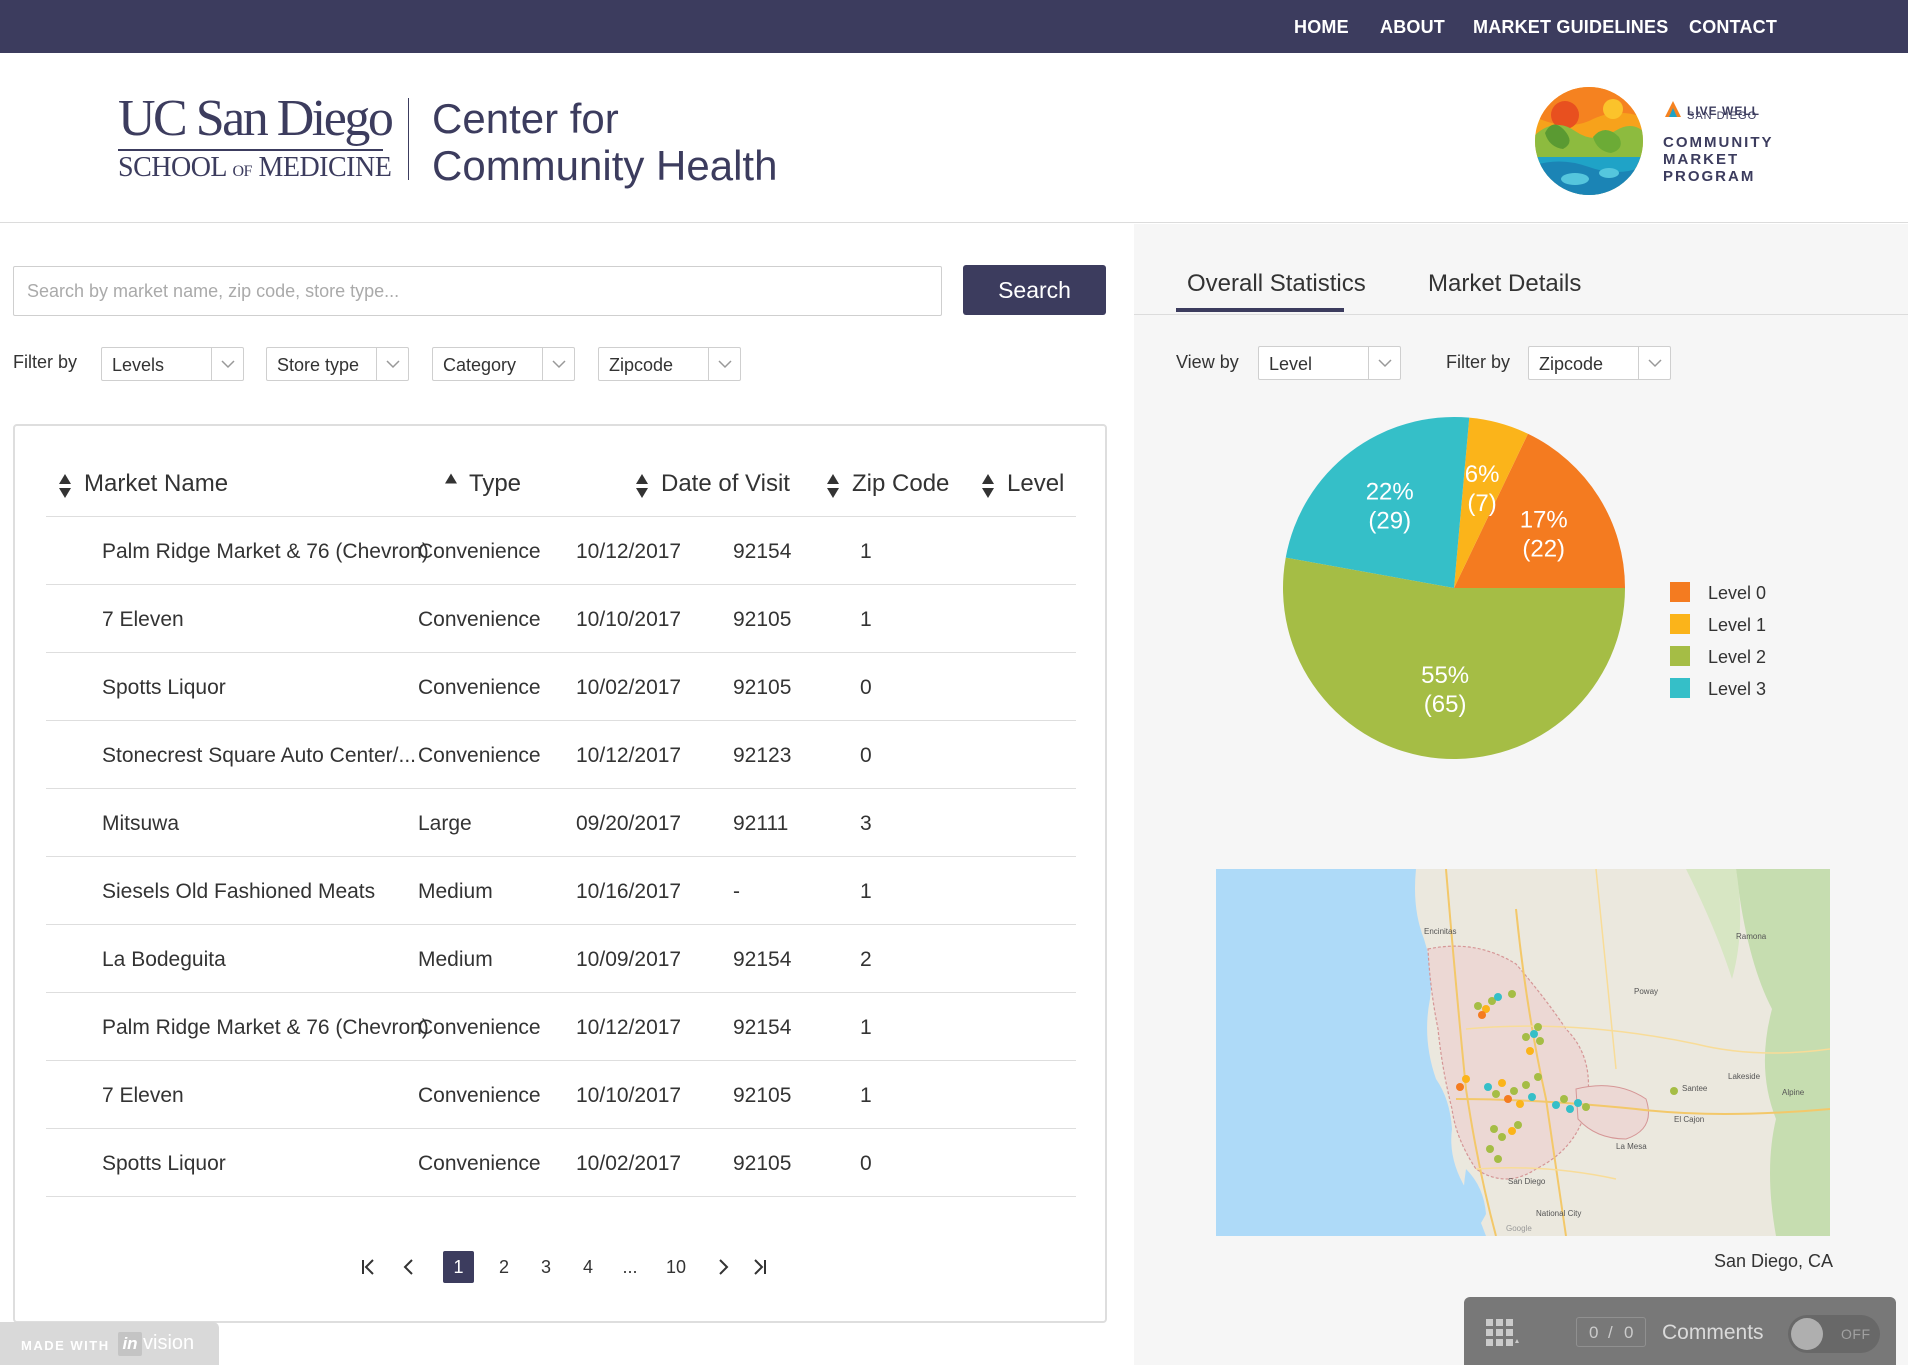 Image resolution: width=1908 pixels, height=1365 pixels. I want to click on legend-item-level-1: Level 1, so click(1718, 625).